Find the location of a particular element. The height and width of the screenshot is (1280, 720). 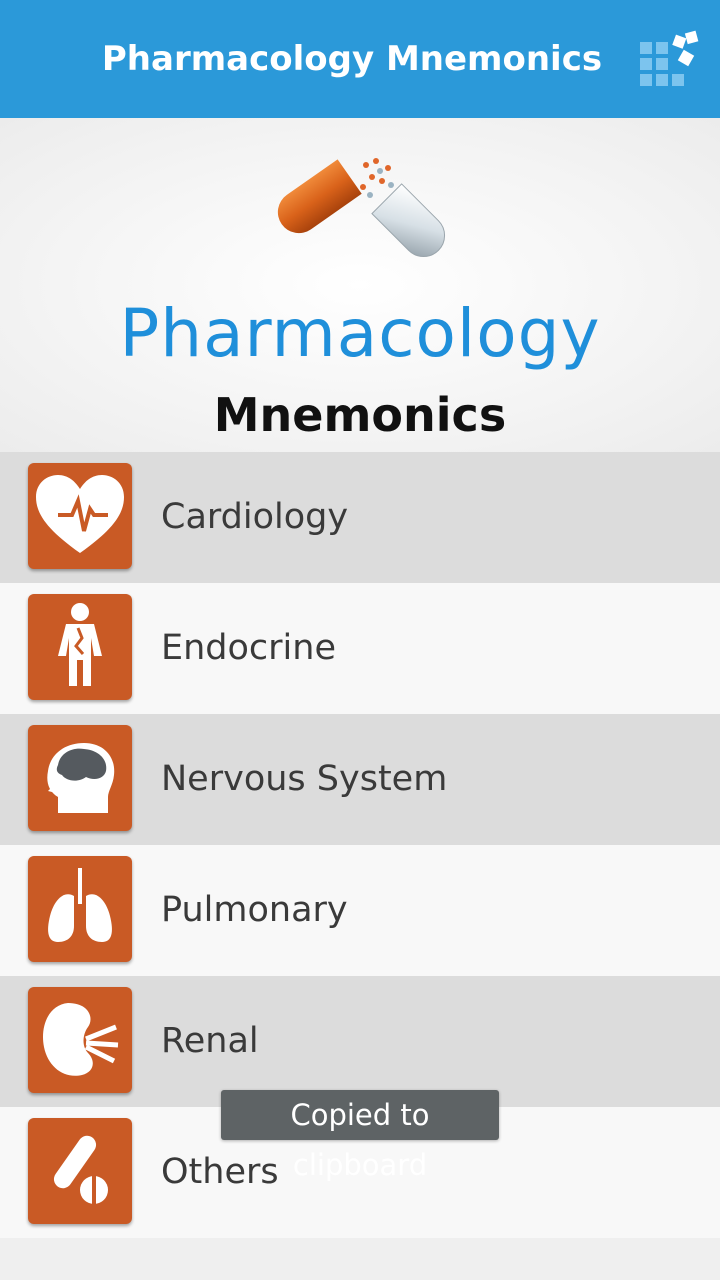

logo-title: Pharmacology is located at coordinates (360, 333).